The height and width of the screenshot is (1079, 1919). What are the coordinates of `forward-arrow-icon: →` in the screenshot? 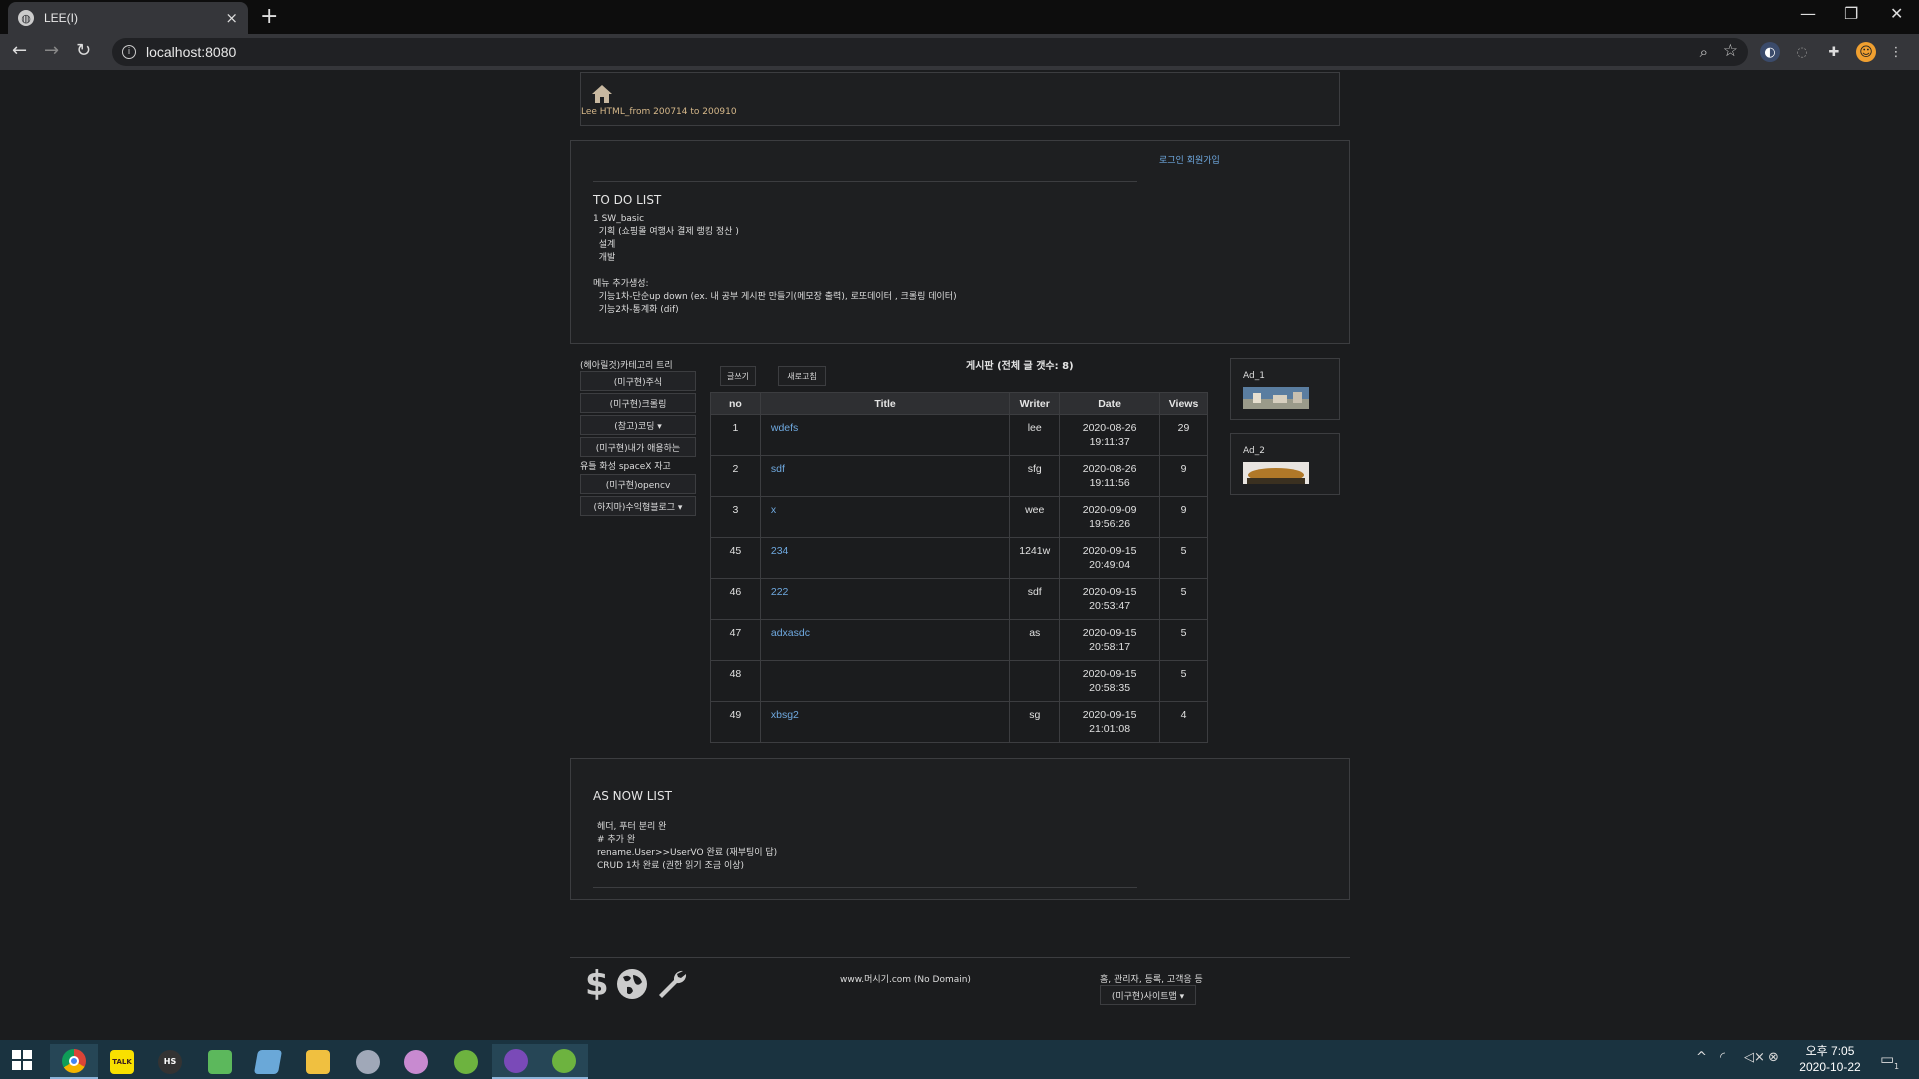 It's located at (51, 51).